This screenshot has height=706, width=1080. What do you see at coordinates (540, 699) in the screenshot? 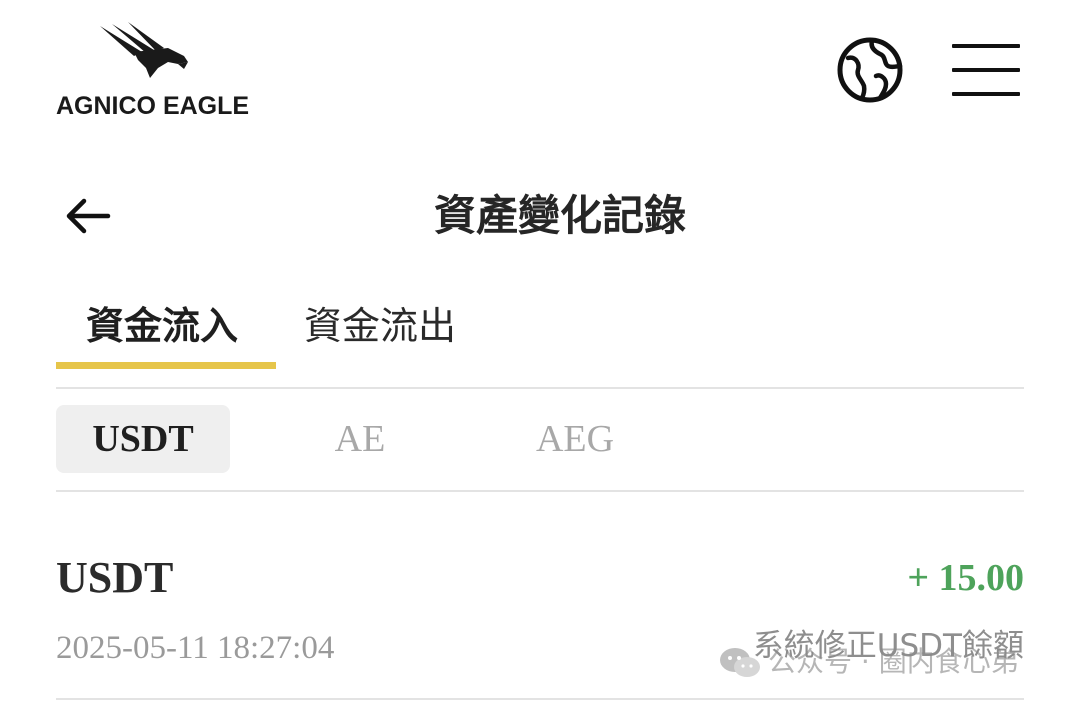
I see `record-divider` at bounding box center [540, 699].